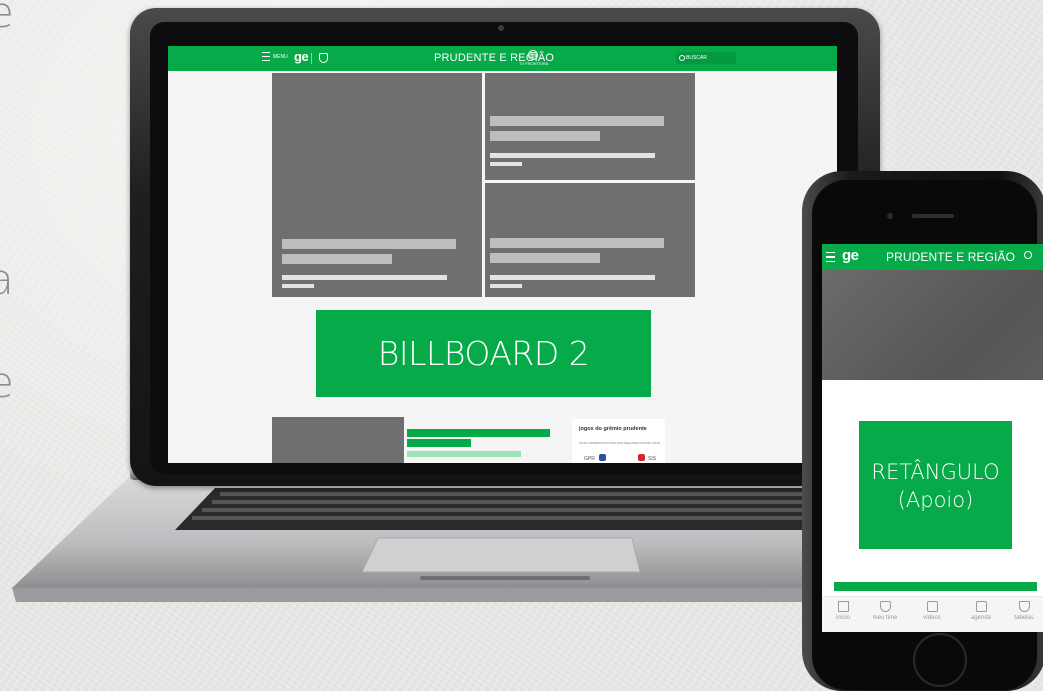  What do you see at coordinates (534, 63) in the screenshot?
I see `tv-logo-label: TV FRONTEIRA` at bounding box center [534, 63].